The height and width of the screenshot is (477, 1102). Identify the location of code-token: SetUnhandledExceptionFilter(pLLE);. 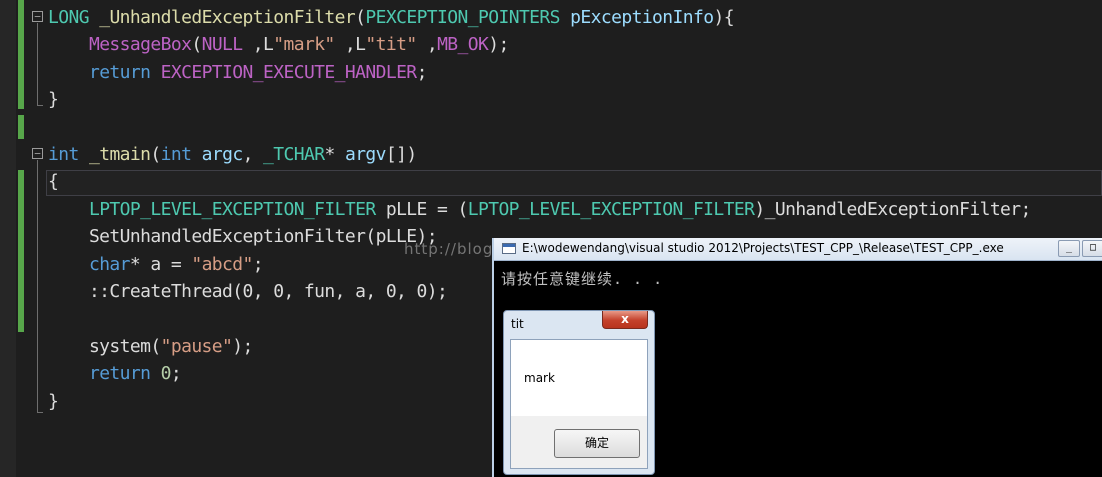
(243, 237).